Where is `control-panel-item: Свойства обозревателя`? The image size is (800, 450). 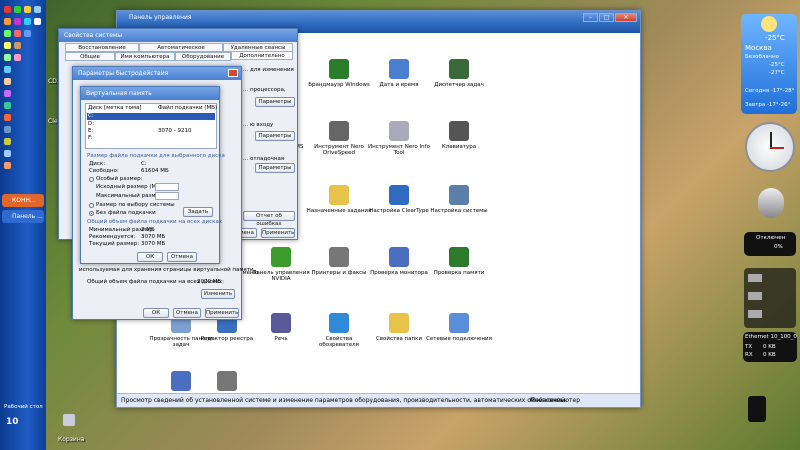
control-panel-item: Свойства обозревателя is located at coordinates (339, 330).